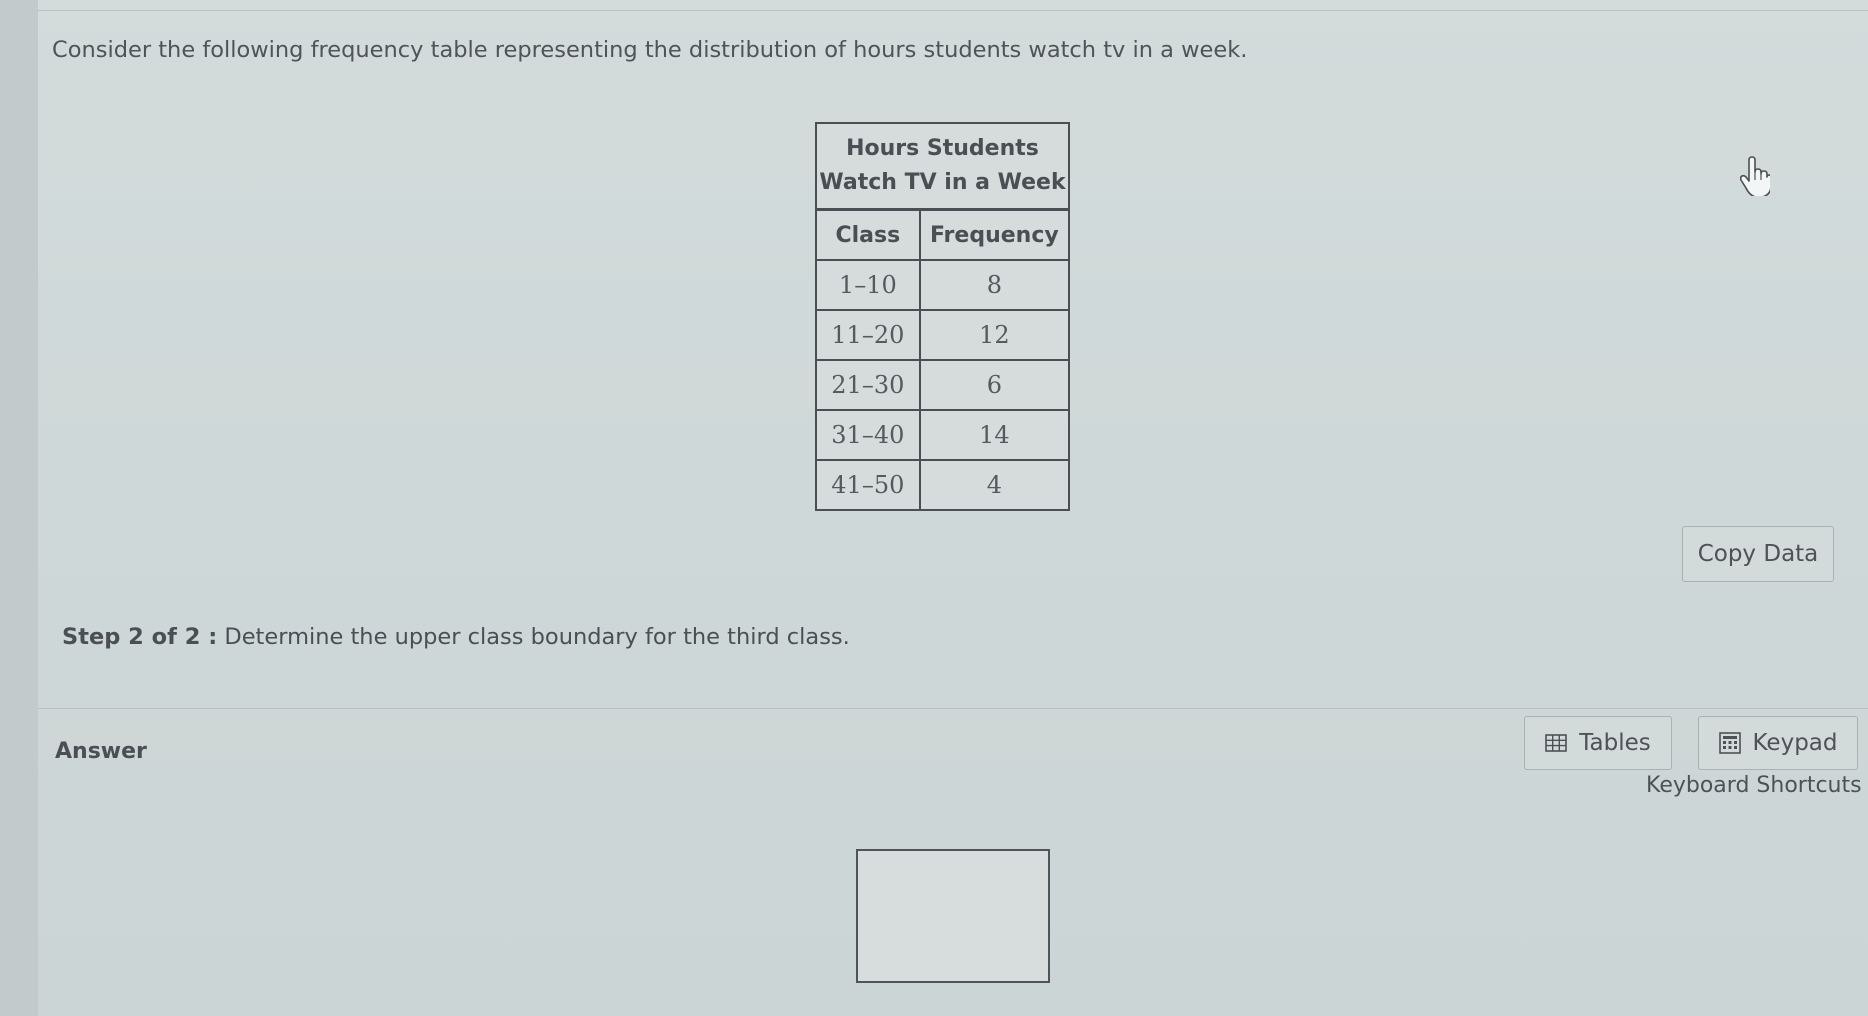 The image size is (1868, 1016). What do you see at coordinates (1755, 176) in the screenshot?
I see `hand-pointer-icon` at bounding box center [1755, 176].